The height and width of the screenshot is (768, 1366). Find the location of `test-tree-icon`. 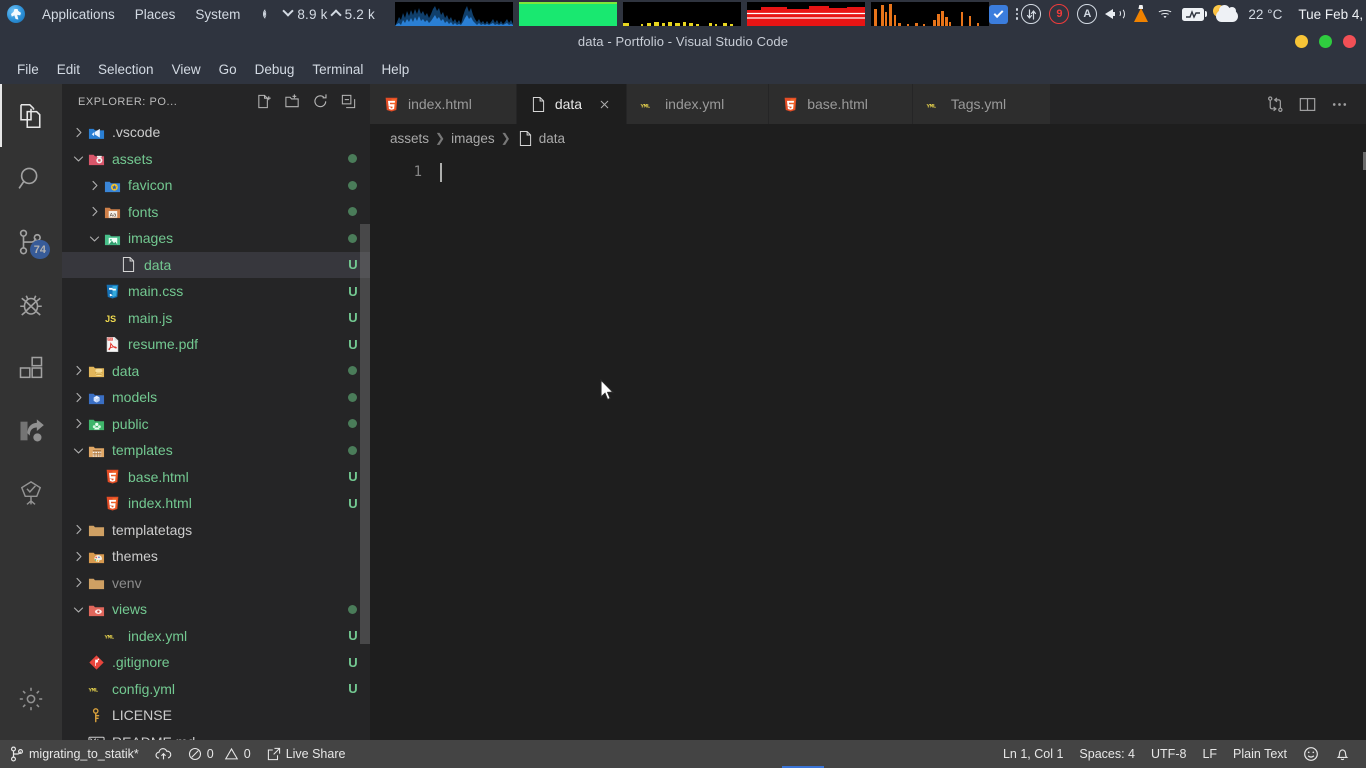

test-tree-icon is located at coordinates (31, 493).